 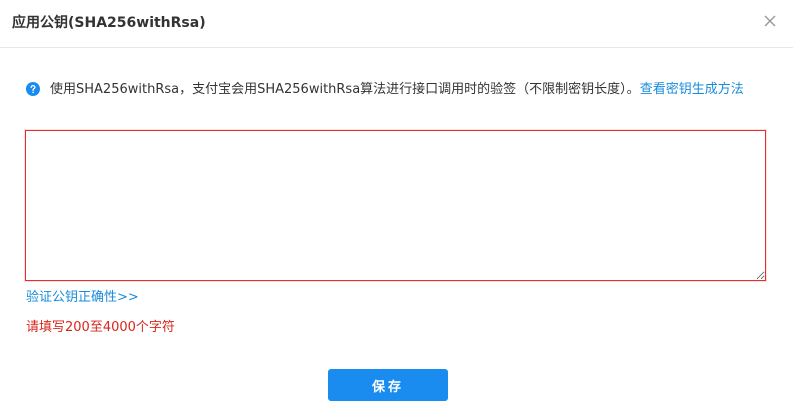 I want to click on verify-public-key-link: 验证公钥正确性>>, so click(x=82, y=298).